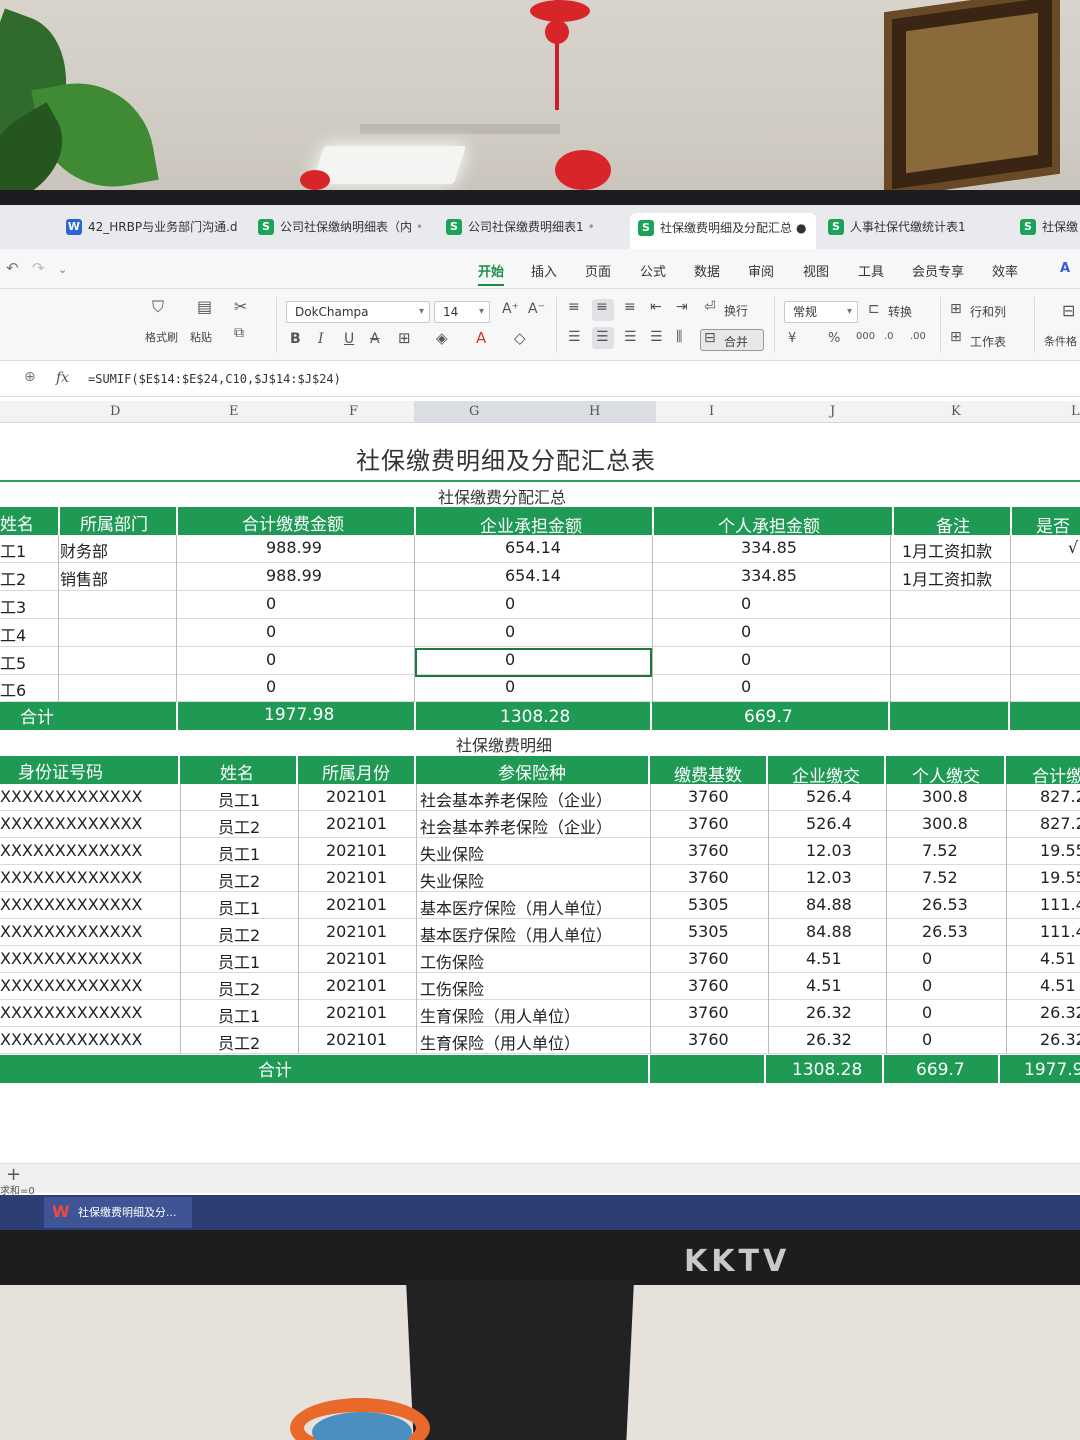  Describe the element at coordinates (506, 458) in the screenshot. I see `sheet-title: 社保缴费明细及分配汇总表` at that location.